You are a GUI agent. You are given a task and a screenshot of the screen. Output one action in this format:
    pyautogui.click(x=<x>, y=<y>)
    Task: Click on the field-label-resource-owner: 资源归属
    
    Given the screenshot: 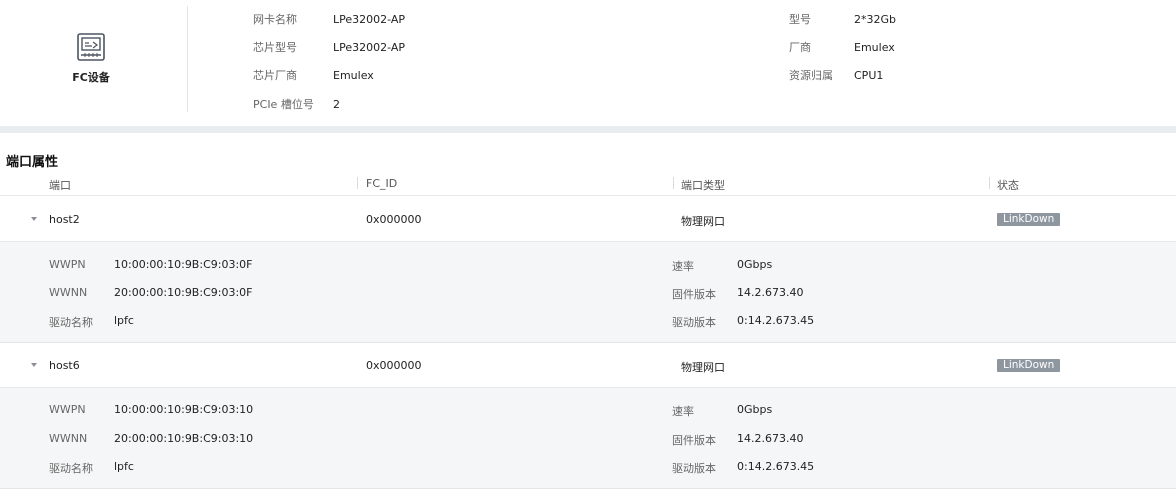 What is the action you would take?
    pyautogui.click(x=811, y=75)
    